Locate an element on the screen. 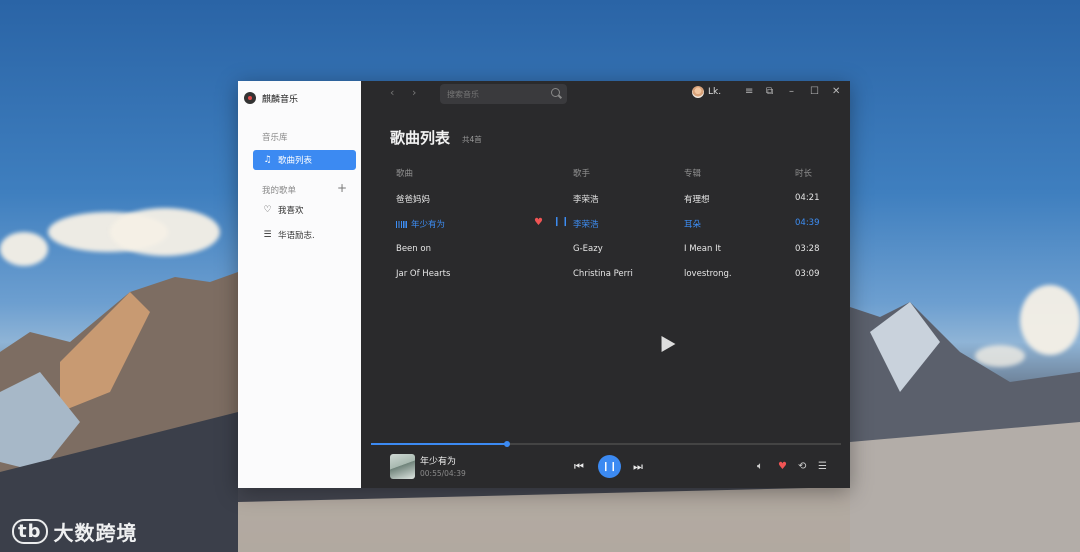 This screenshot has height=552, width=1080. sidebar-item-label: 华语励志. is located at coordinates (296, 236).